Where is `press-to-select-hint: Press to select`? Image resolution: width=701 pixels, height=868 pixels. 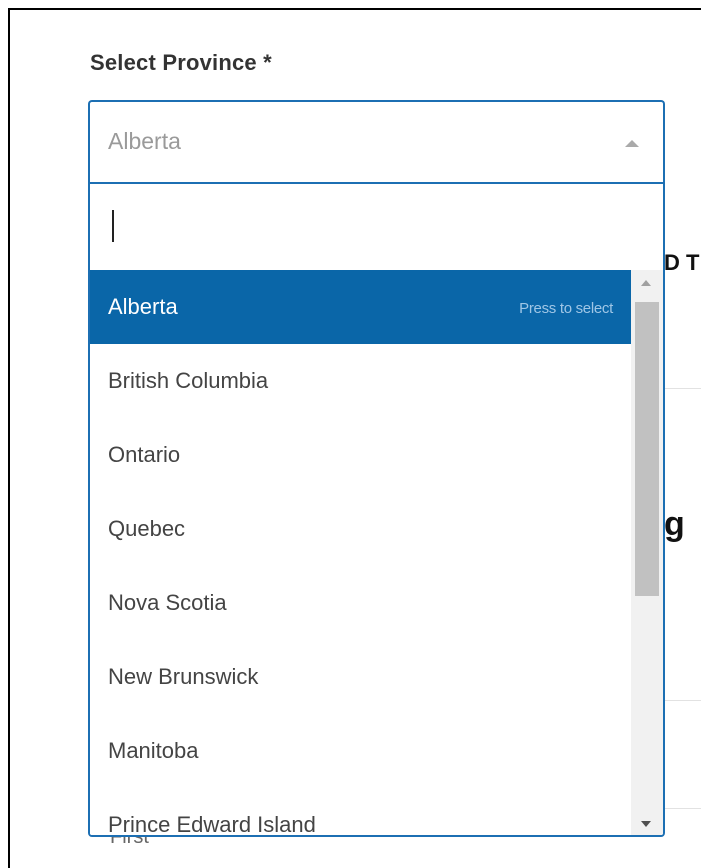
press-to-select-hint: Press to select is located at coordinates (566, 308).